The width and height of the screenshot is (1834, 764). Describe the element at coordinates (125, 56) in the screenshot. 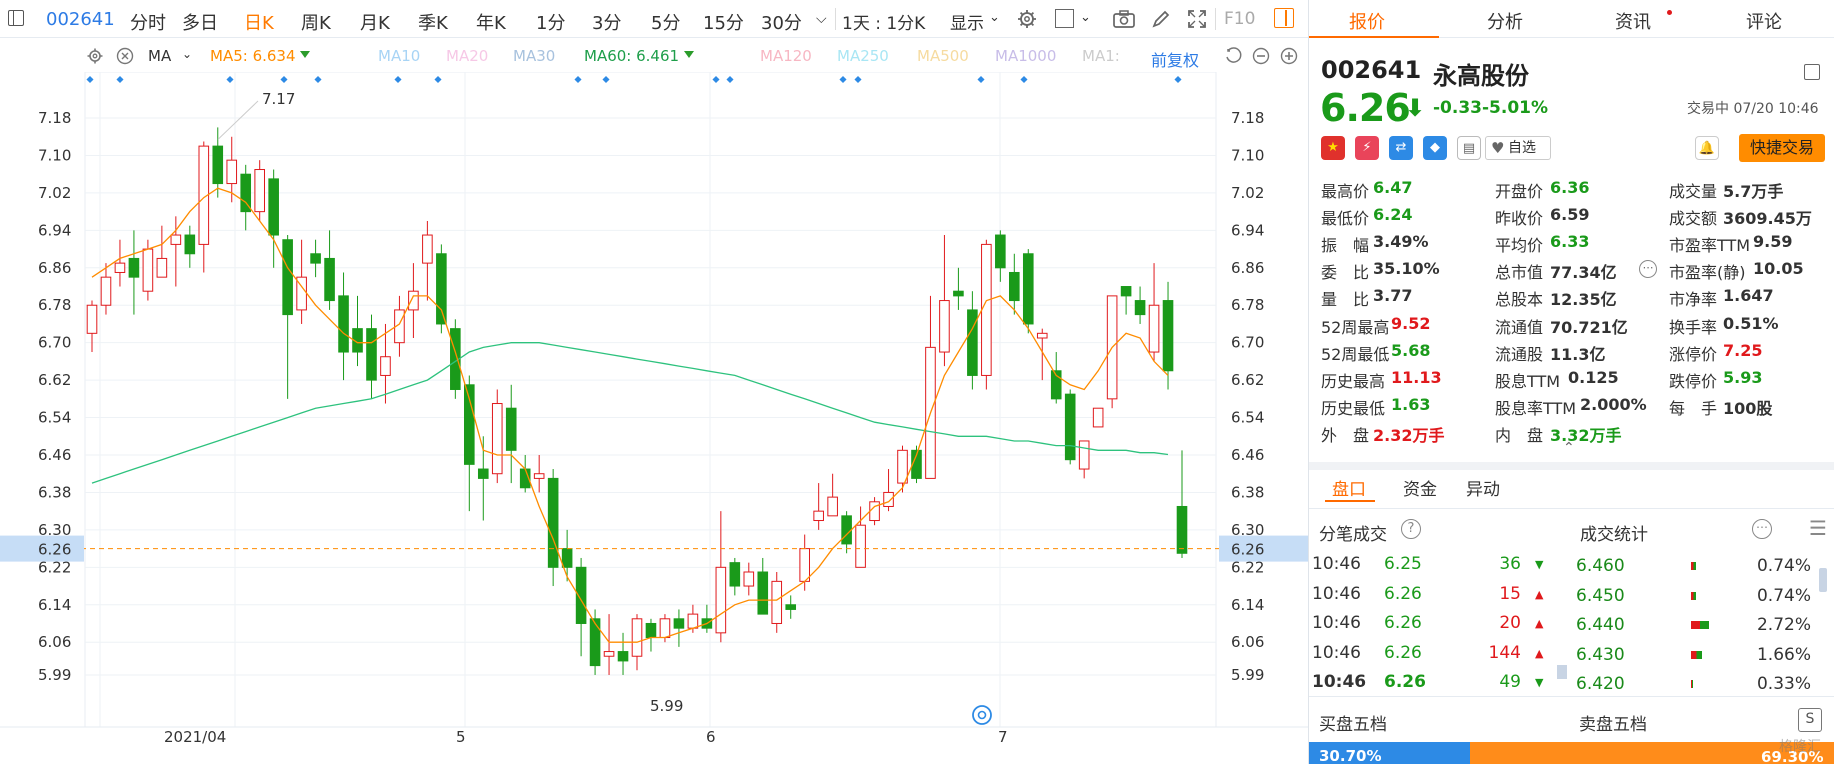

I see `ma-close-icon` at that location.